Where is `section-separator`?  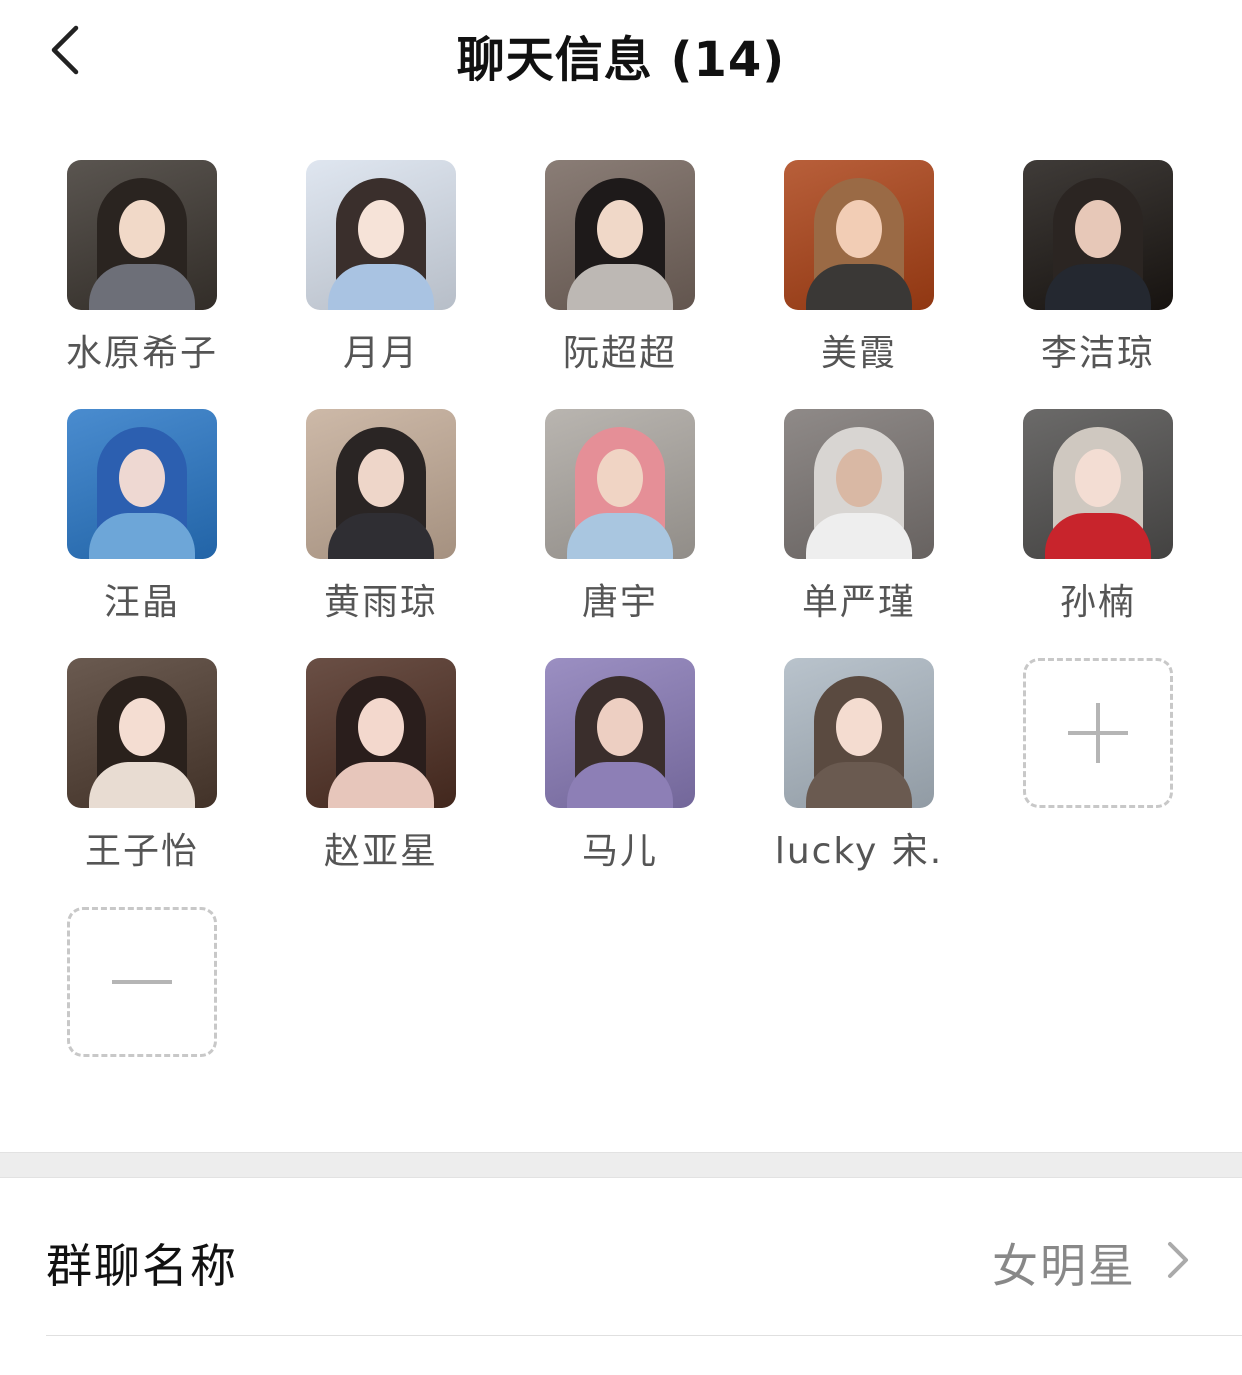 section-separator is located at coordinates (621, 1165).